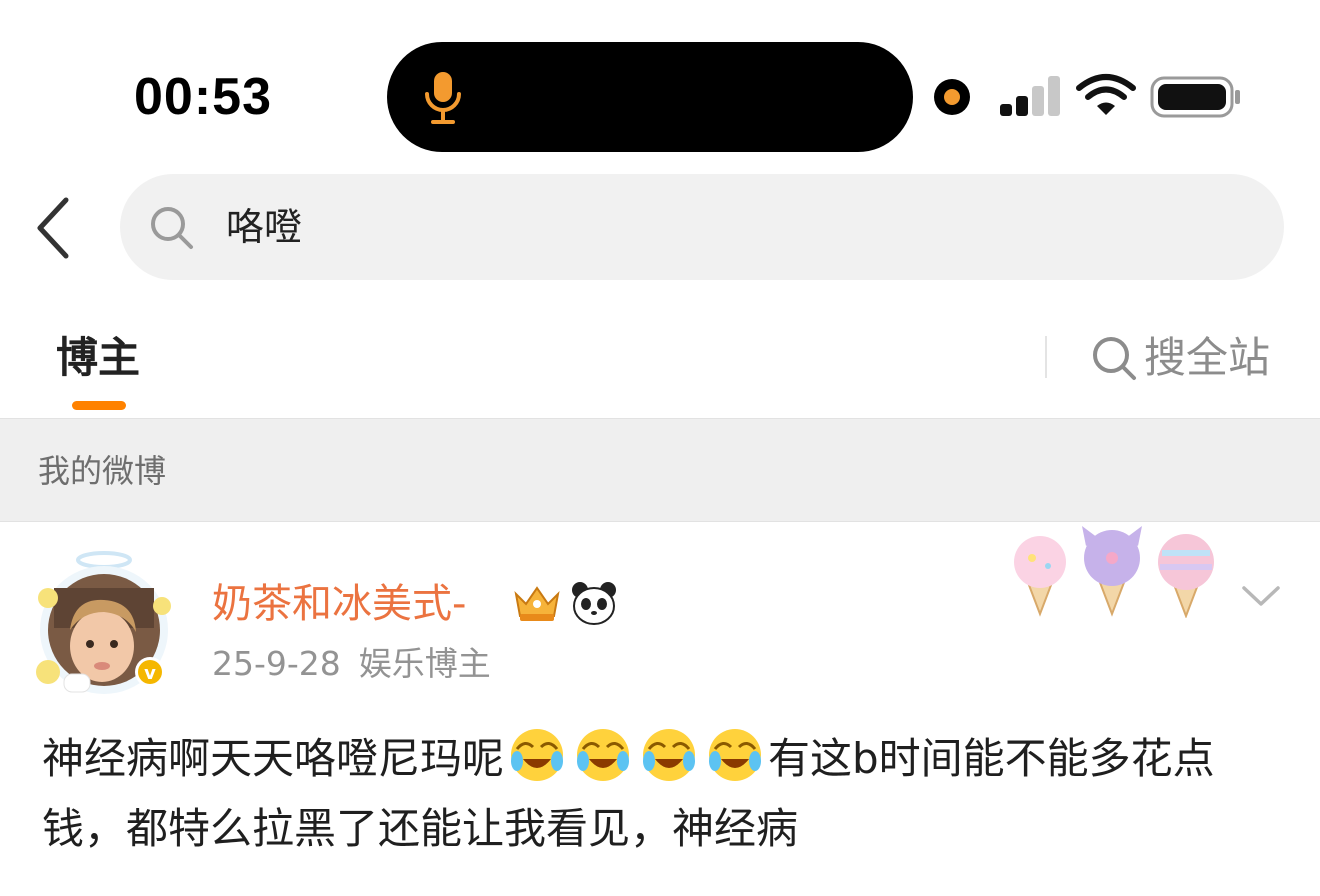  I want to click on search-query: 咯噔, so click(264, 227).